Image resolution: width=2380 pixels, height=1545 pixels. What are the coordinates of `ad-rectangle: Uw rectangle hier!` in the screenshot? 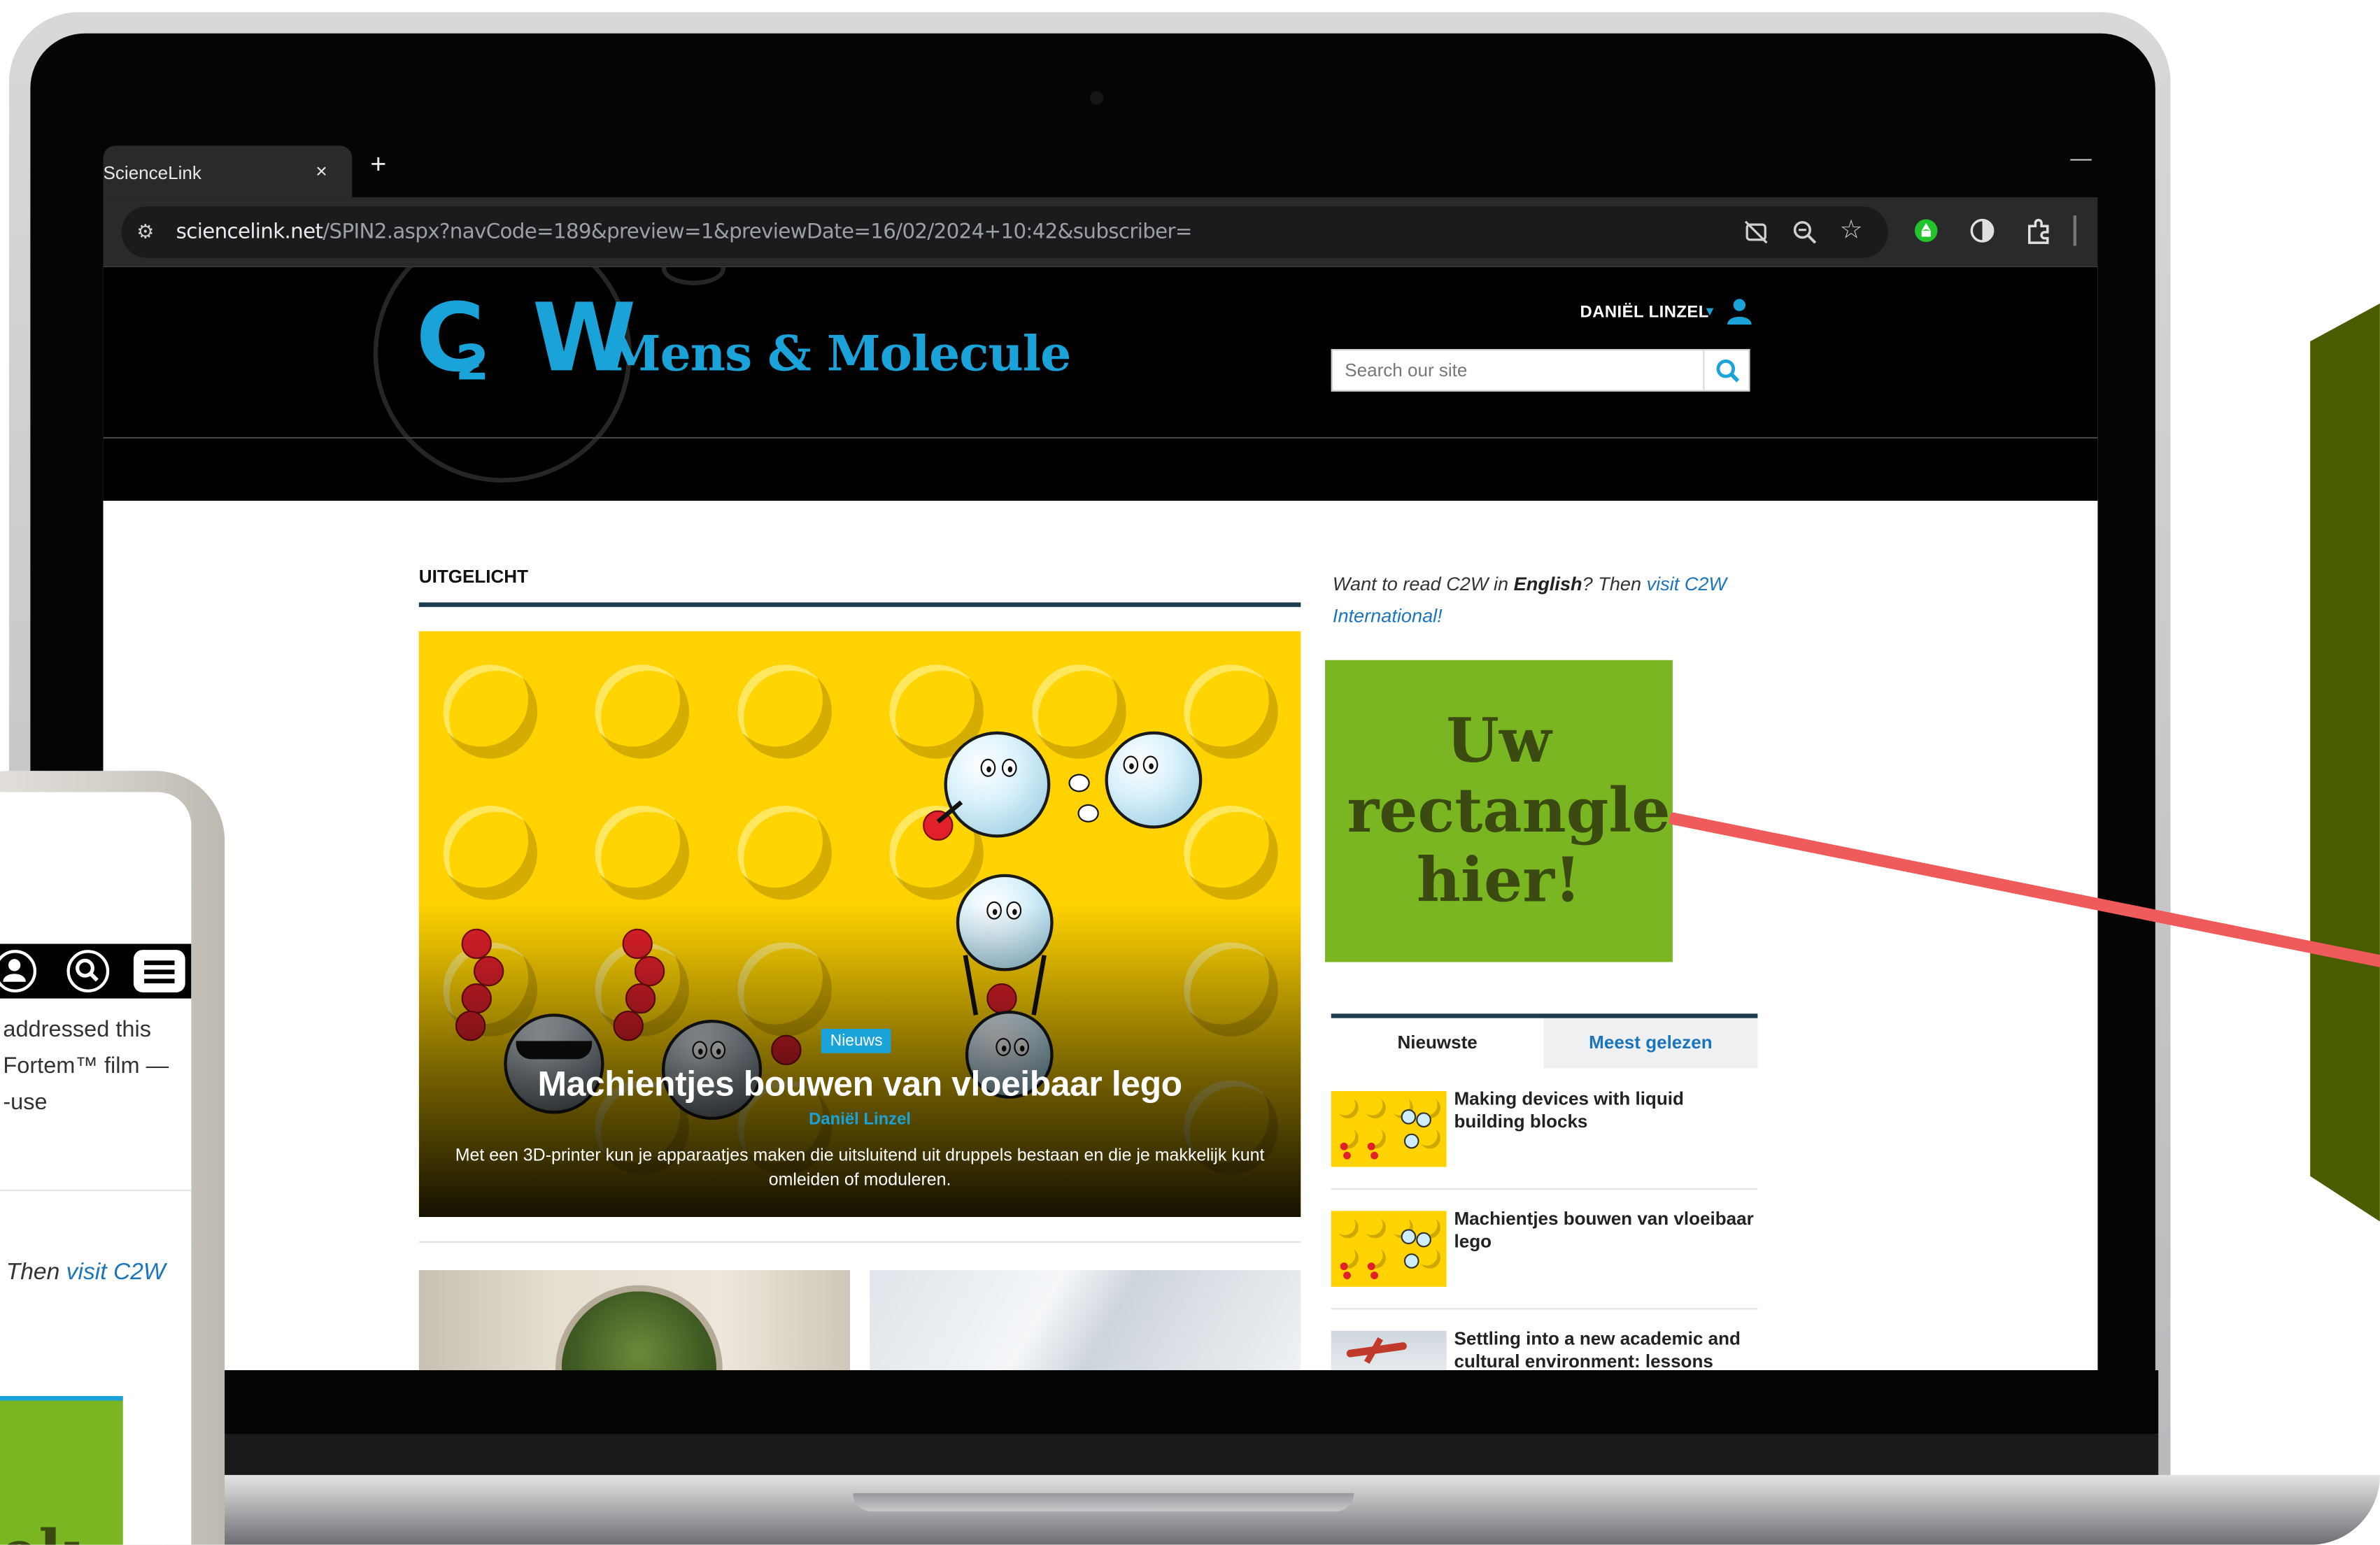 It's located at (1499, 811).